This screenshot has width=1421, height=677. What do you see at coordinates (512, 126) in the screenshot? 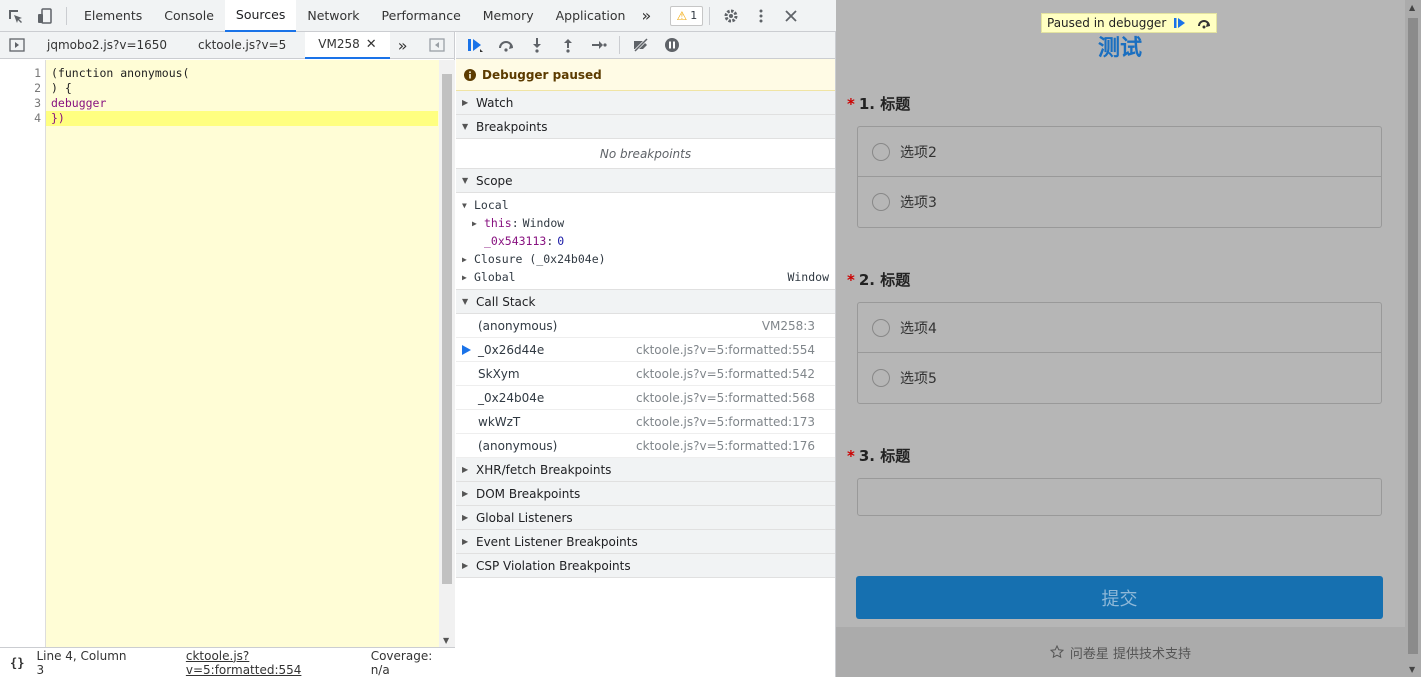
I see `section-title: Breakpoints` at bounding box center [512, 126].